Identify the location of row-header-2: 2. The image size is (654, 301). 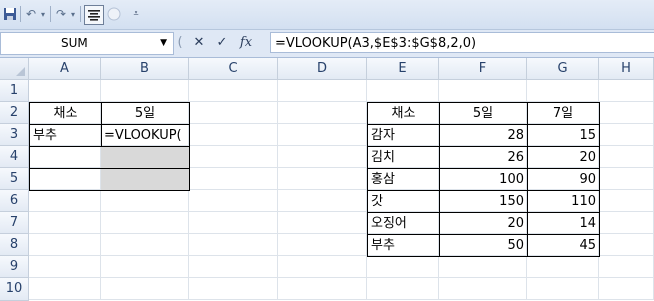
(14, 113).